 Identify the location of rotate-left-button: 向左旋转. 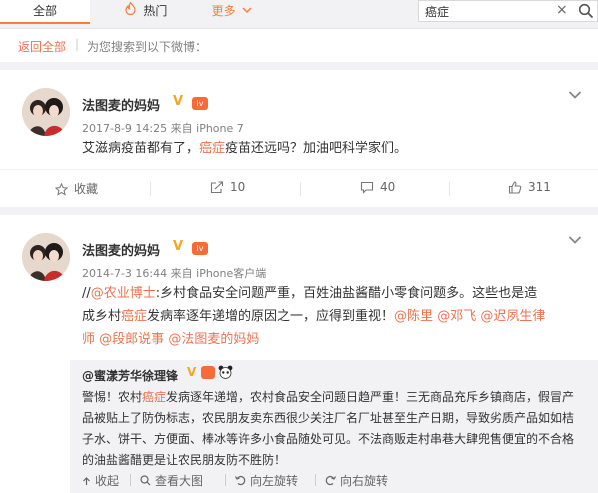
(266, 480).